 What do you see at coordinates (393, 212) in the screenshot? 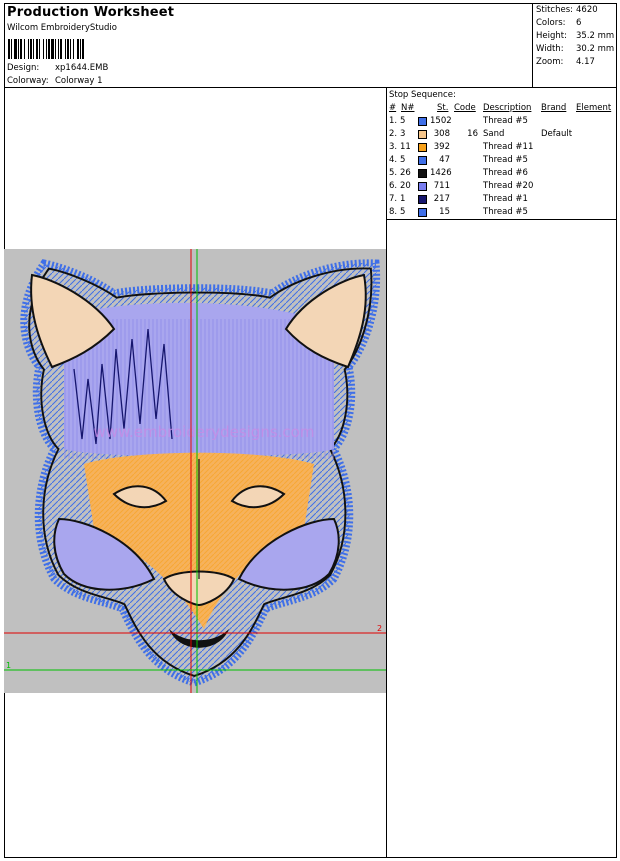
I see `row-number: 8.` at bounding box center [393, 212].